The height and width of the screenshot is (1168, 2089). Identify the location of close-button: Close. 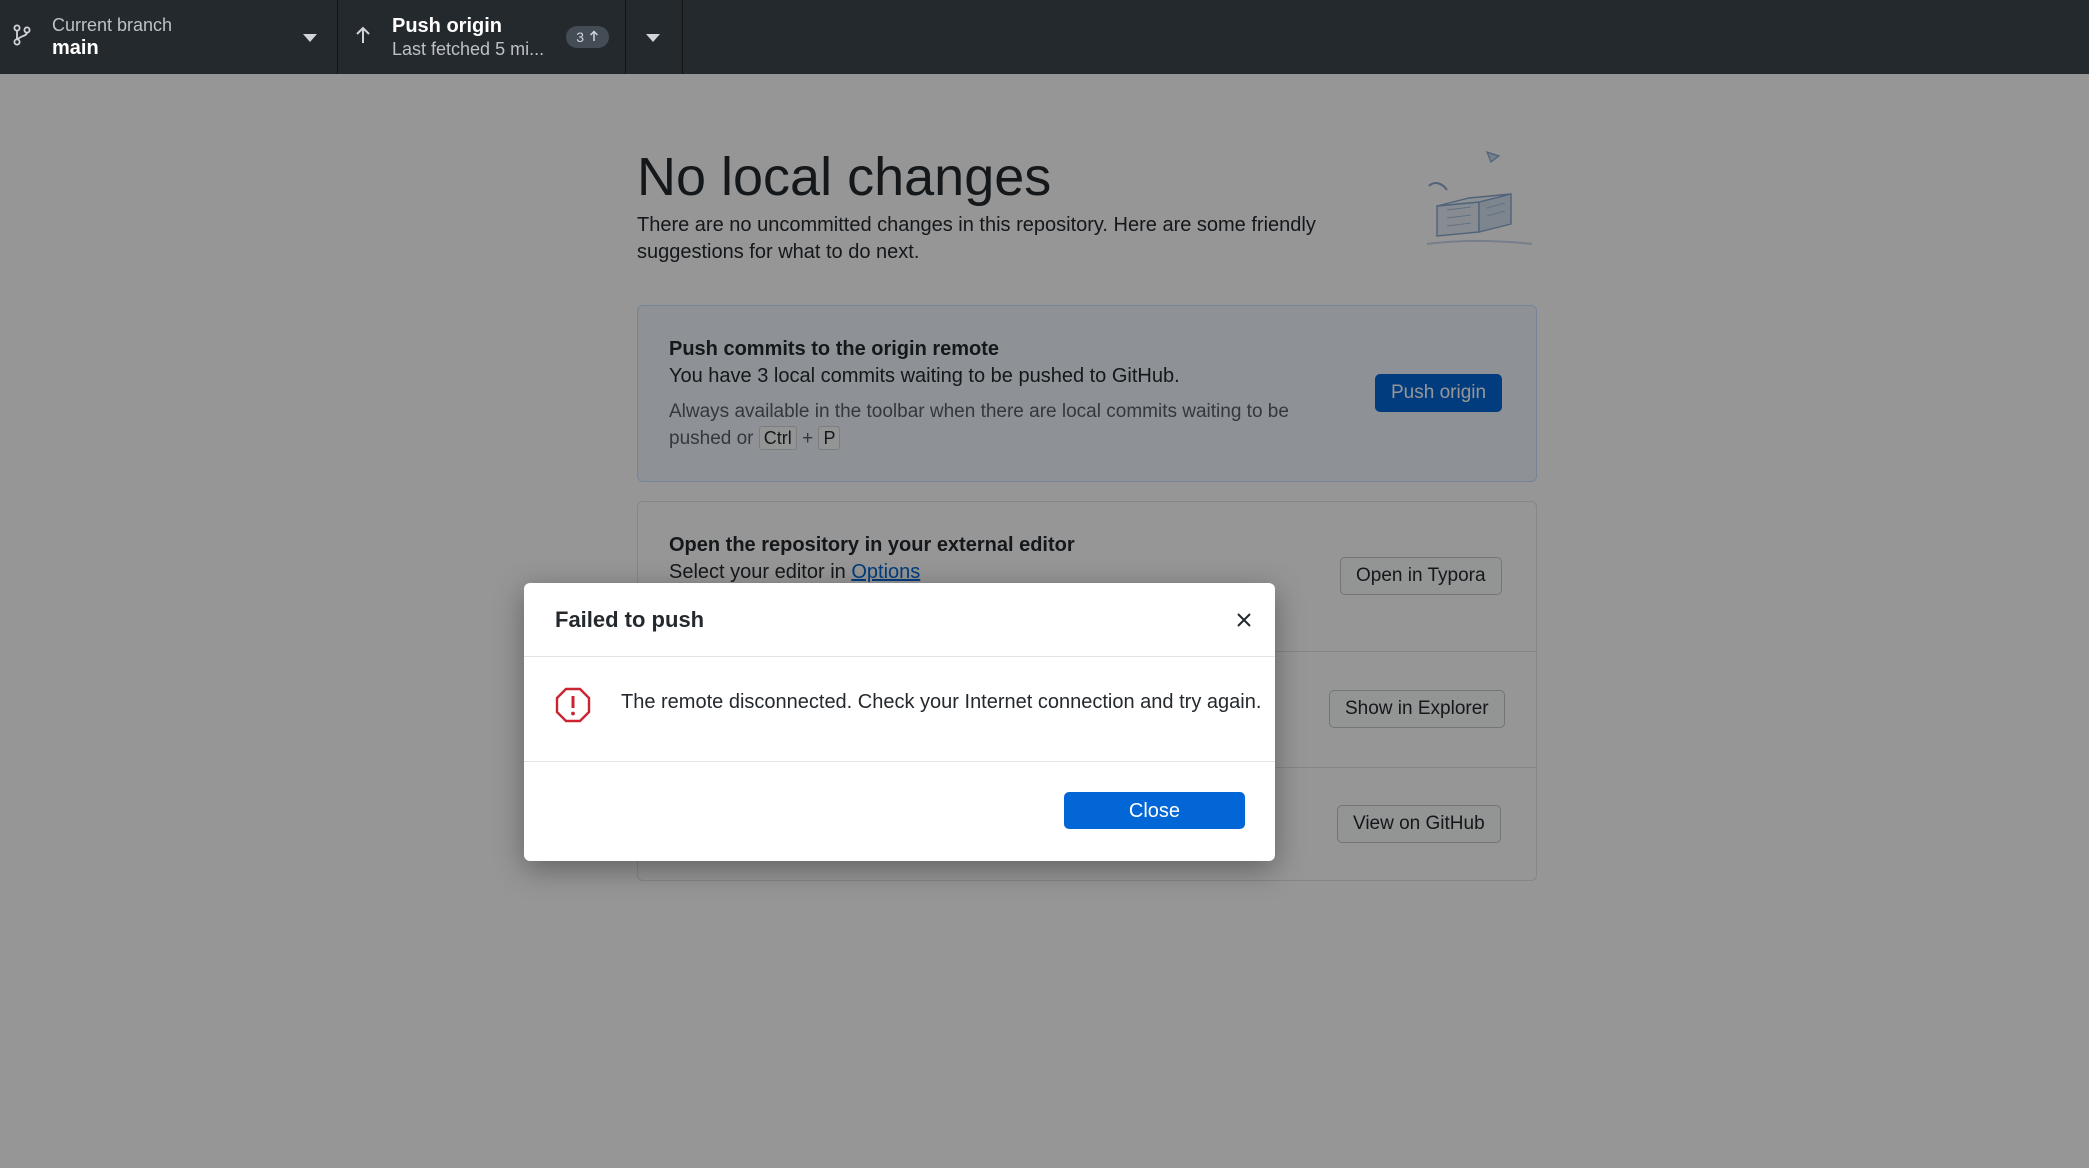
(1154, 810).